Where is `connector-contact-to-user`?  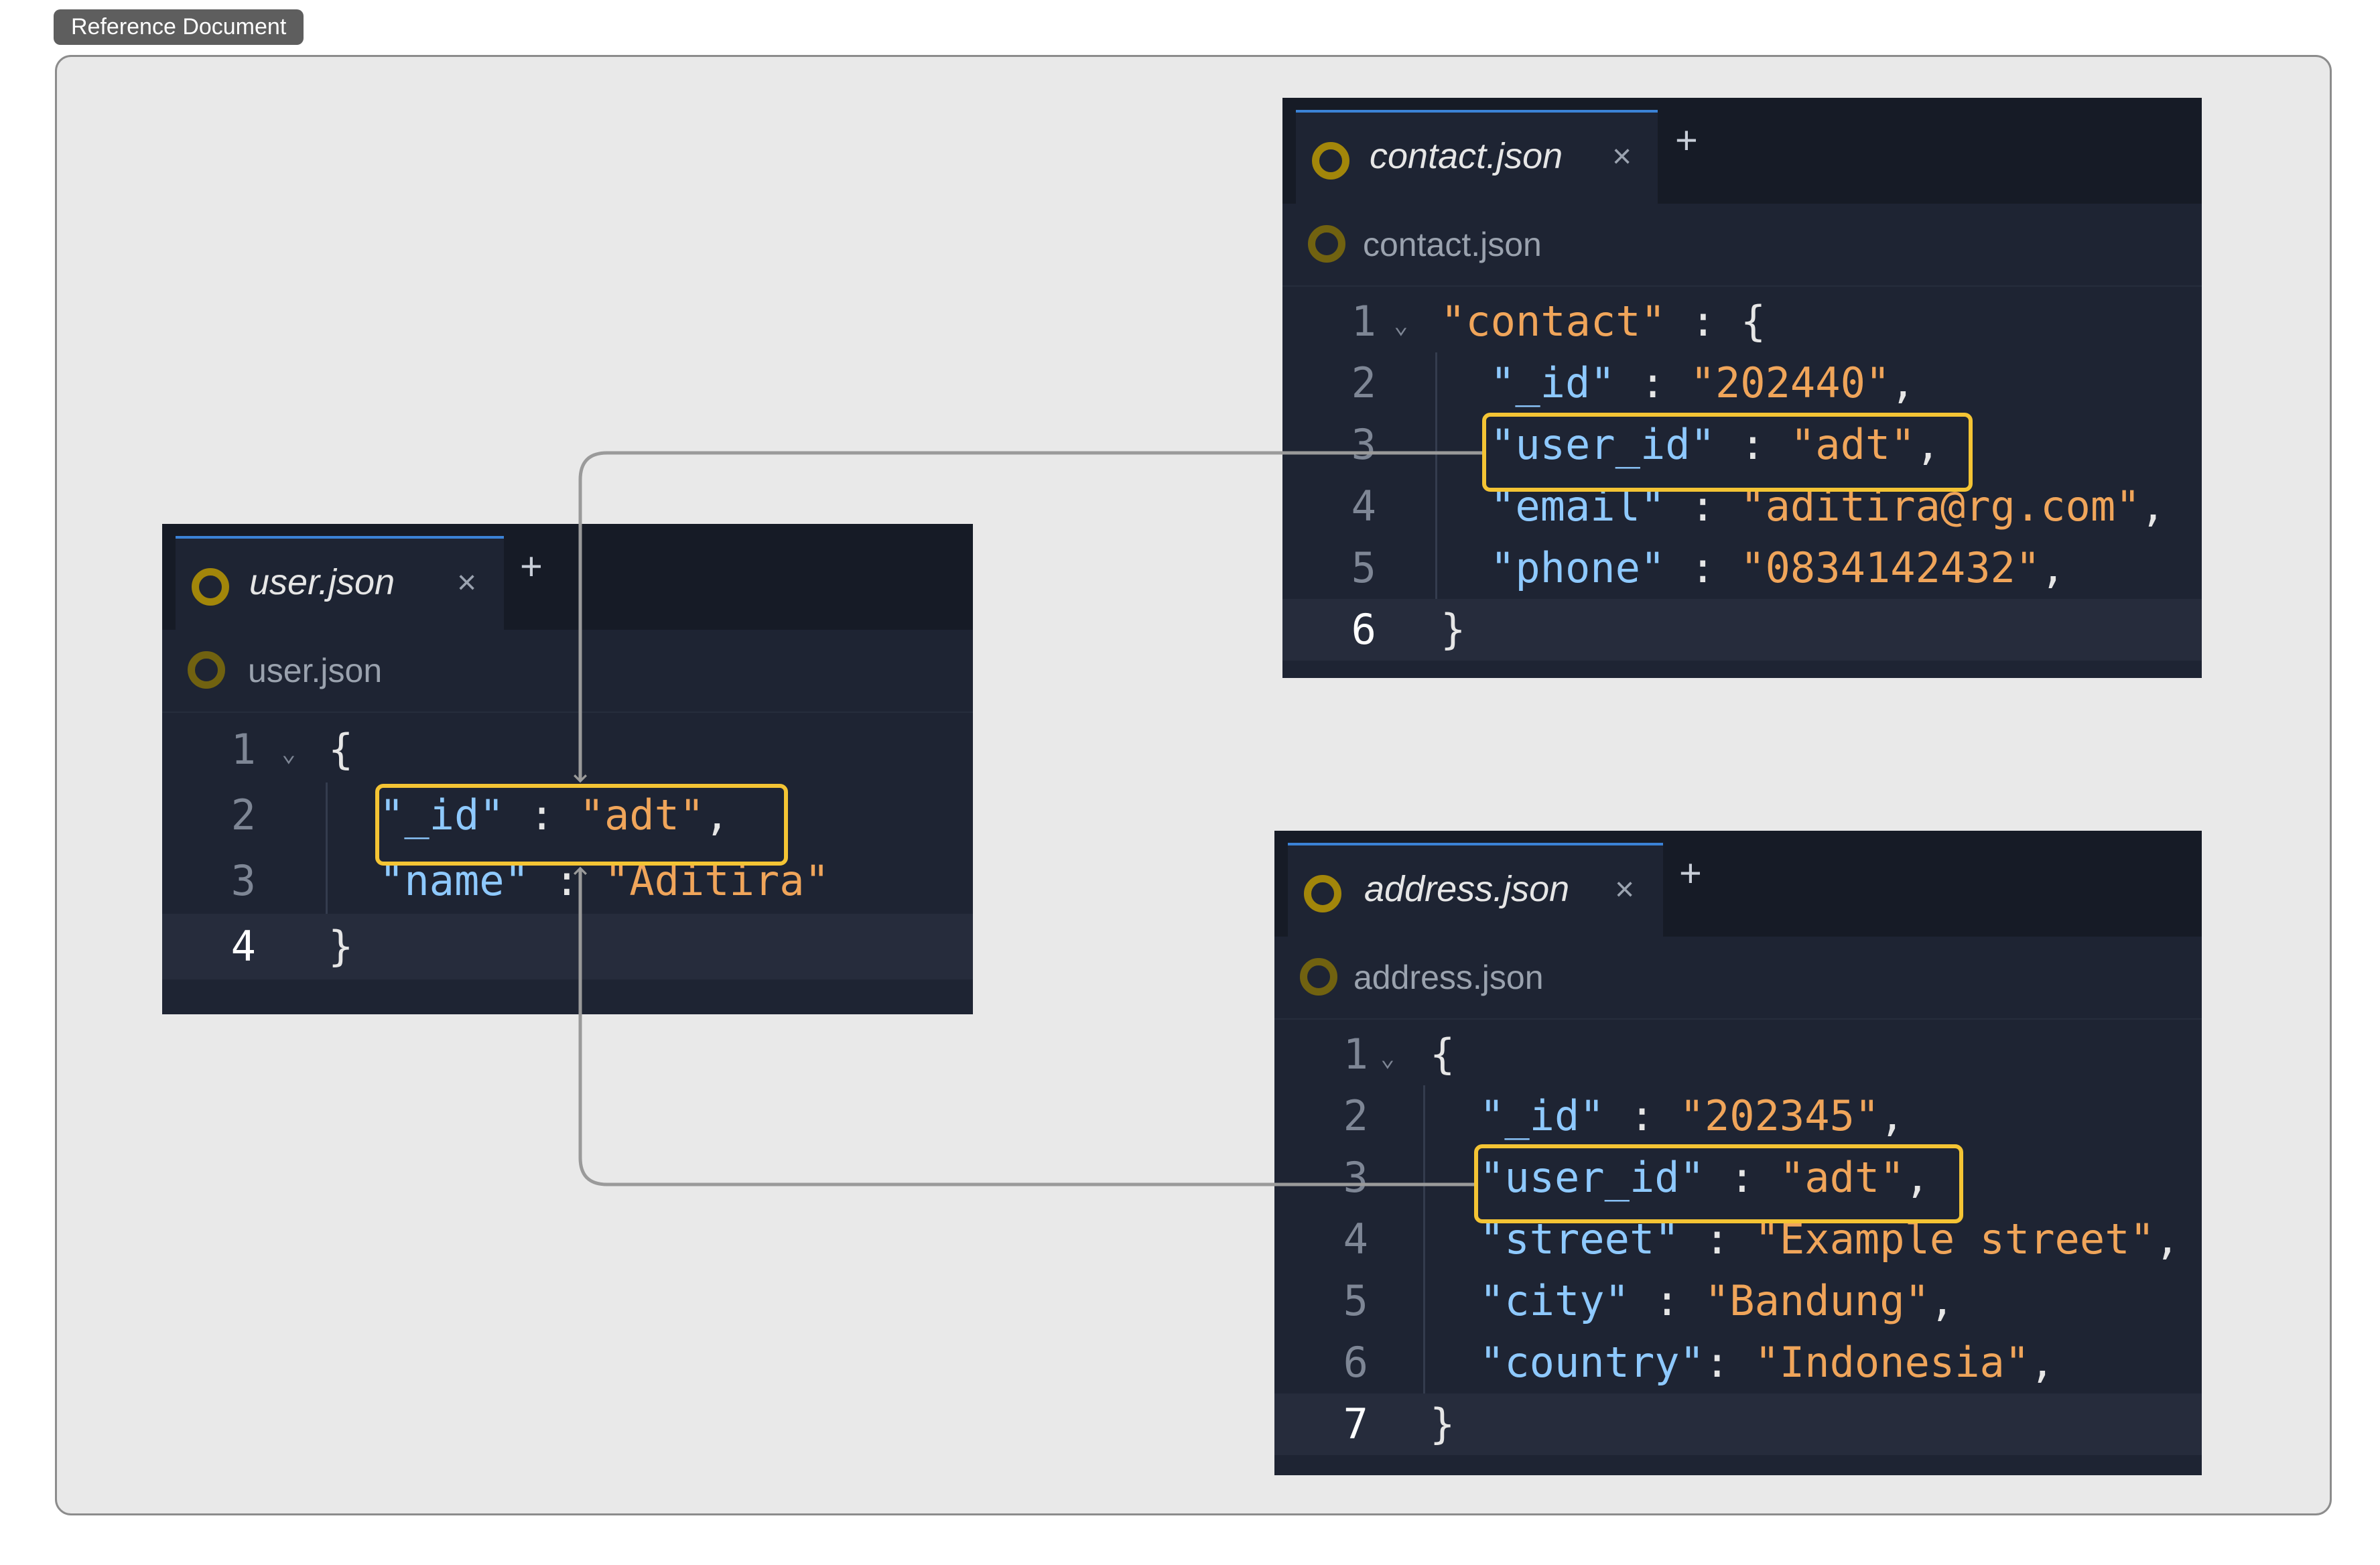
connector-contact-to-user is located at coordinates (1028, 617).